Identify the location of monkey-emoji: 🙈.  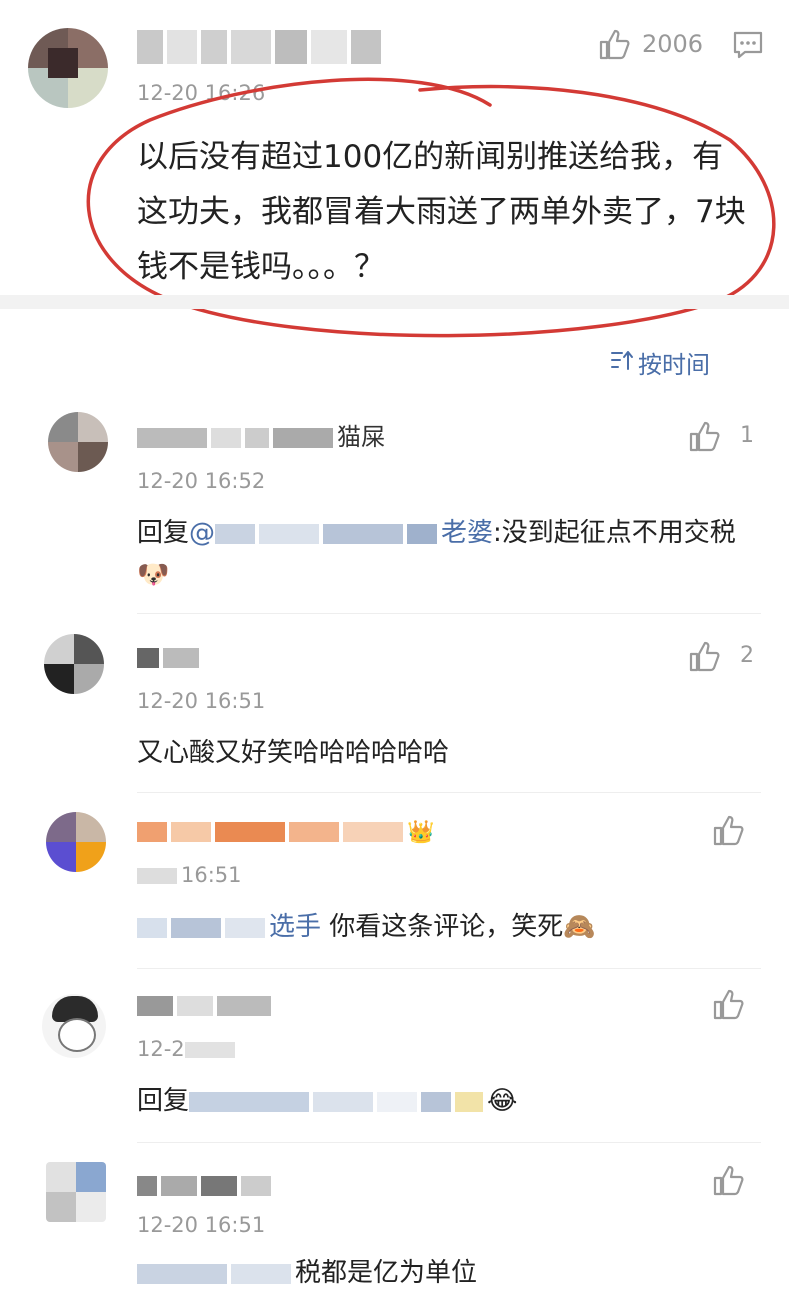
(579, 927).